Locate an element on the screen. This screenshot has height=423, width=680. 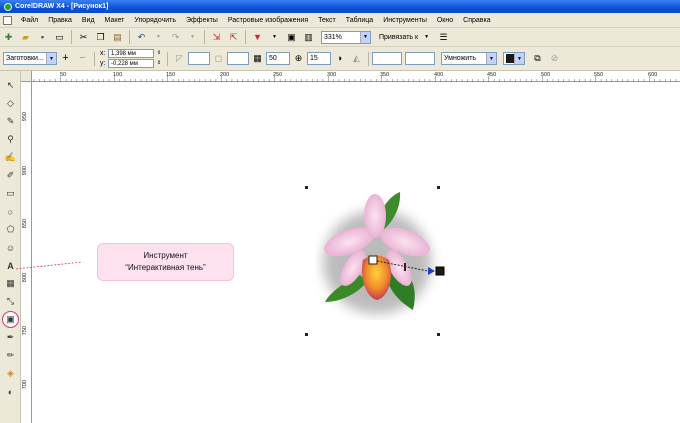
print-icon: ▭ is located at coordinates (59, 37).